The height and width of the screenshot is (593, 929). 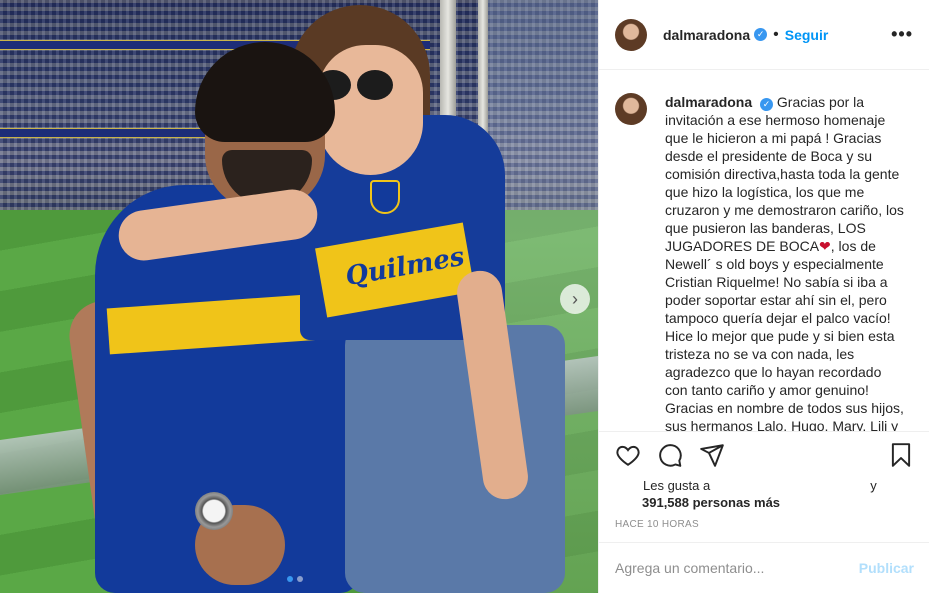 I want to click on carousel-indicator, so click(x=295, y=579).